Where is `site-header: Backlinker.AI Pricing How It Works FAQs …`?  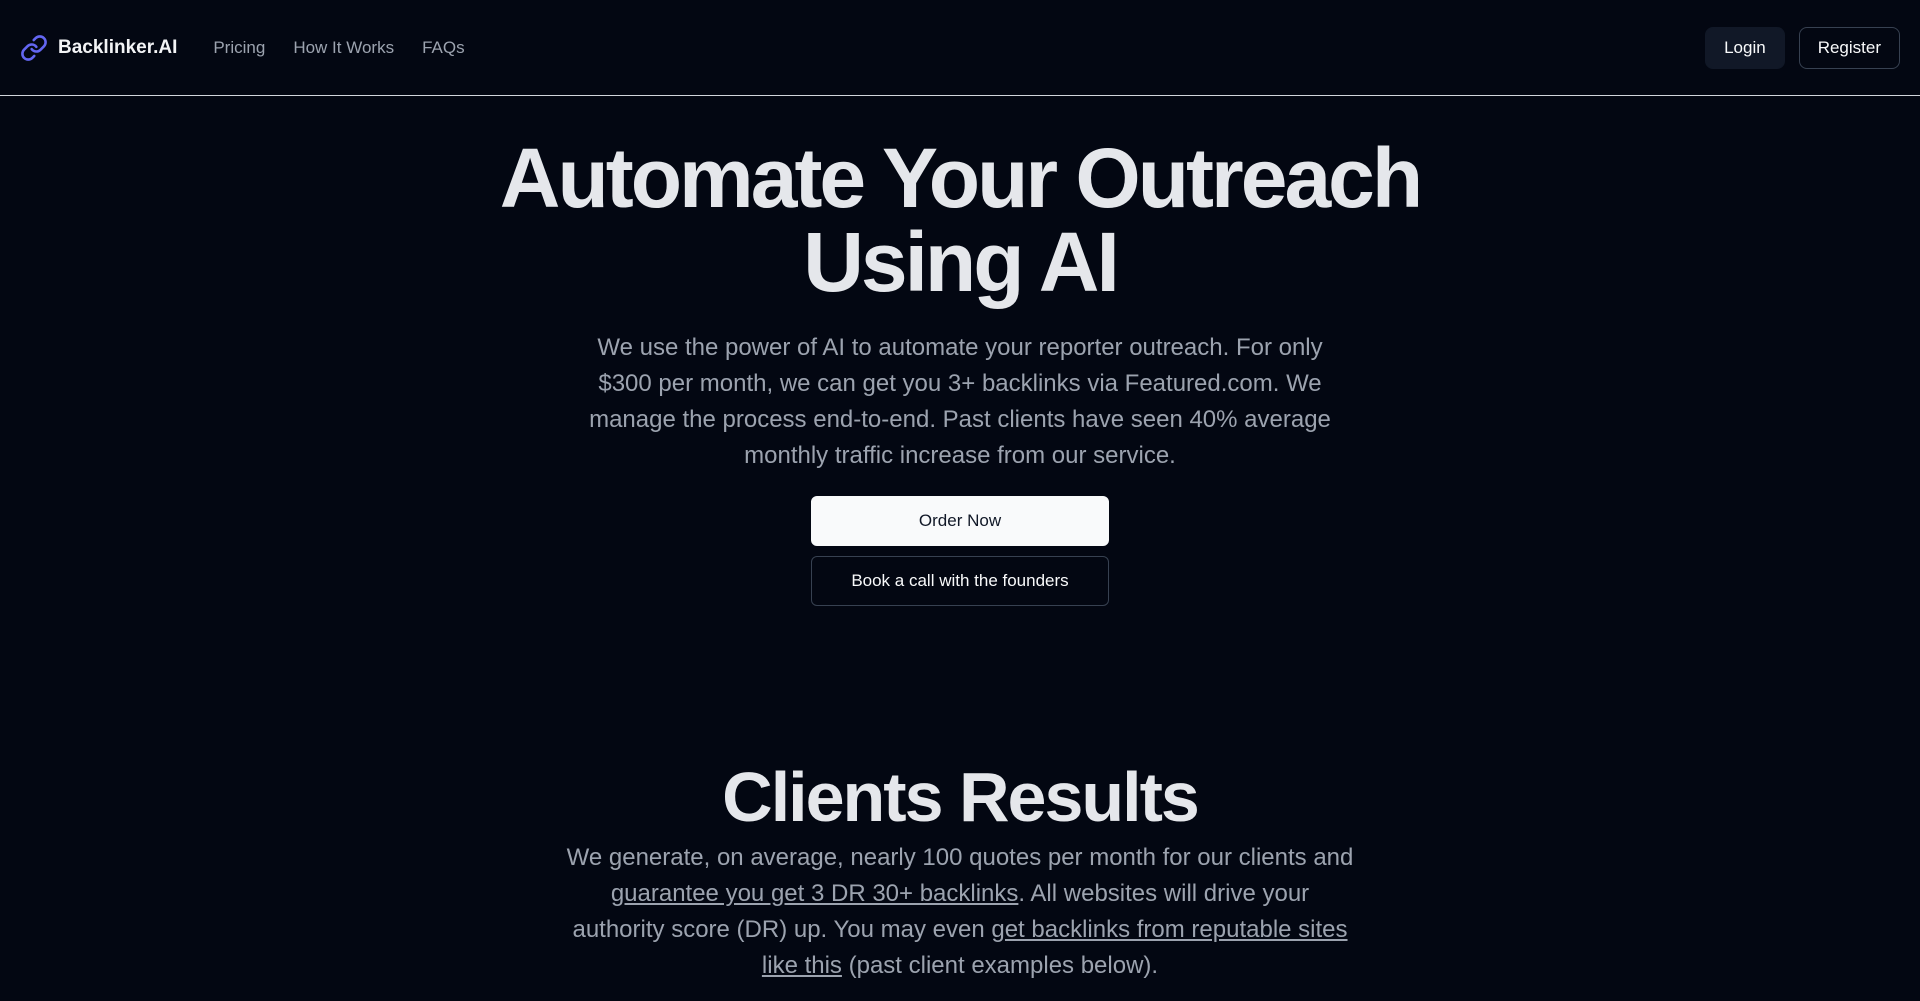 site-header: Backlinker.AI Pricing How It Works FAQs … is located at coordinates (960, 48).